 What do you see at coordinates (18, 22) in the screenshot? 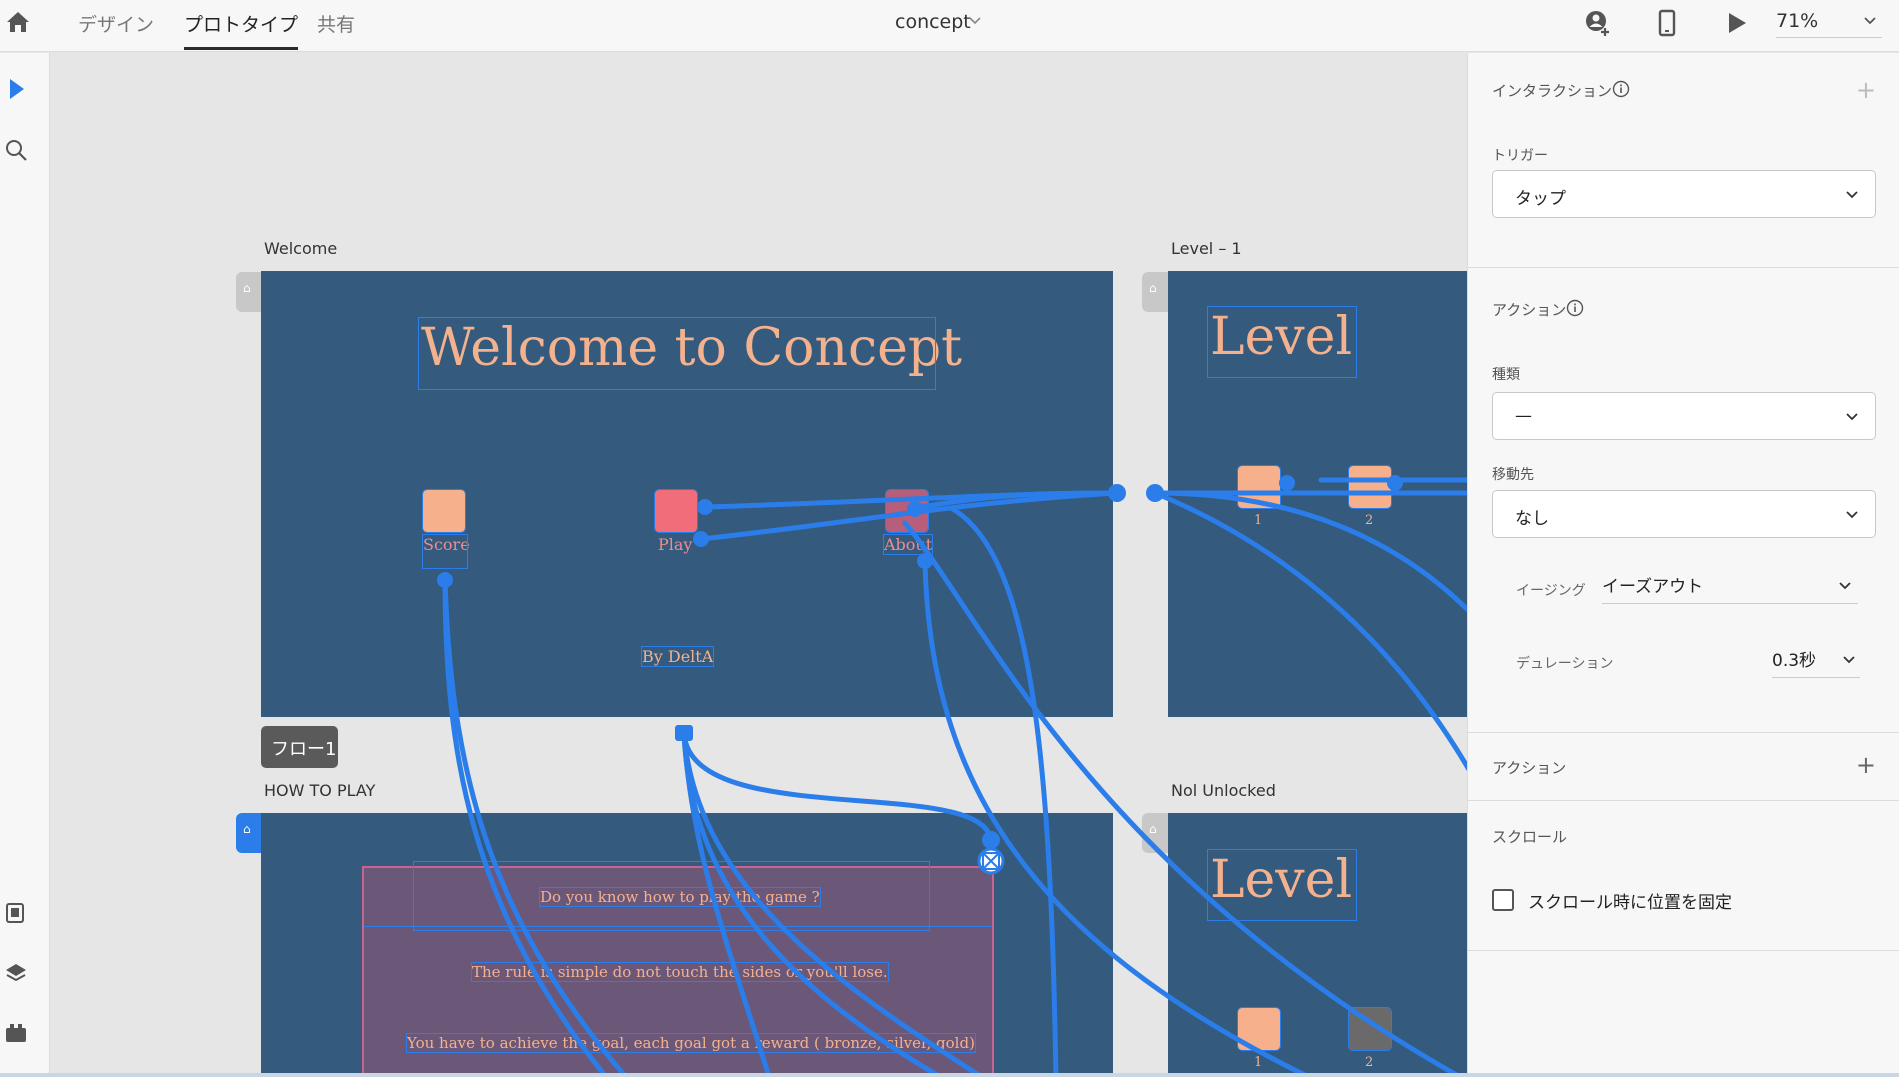
I see `home-icon` at bounding box center [18, 22].